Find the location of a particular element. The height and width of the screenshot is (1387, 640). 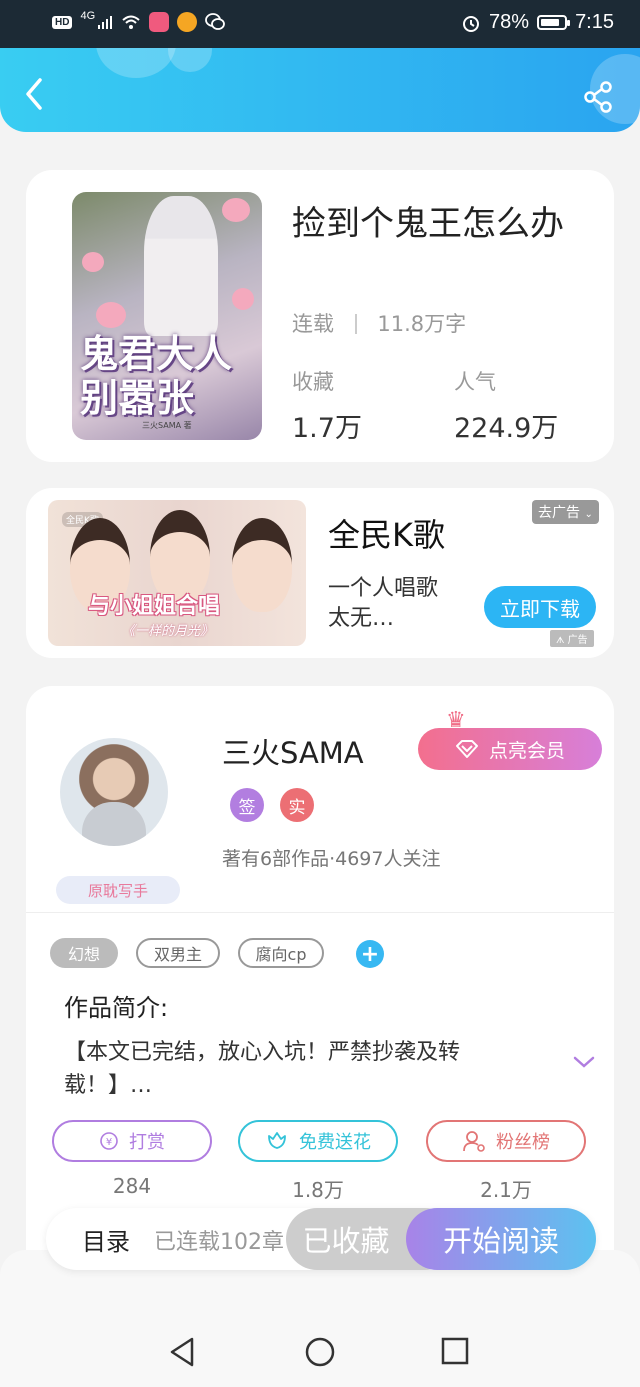

start-reading-button: 开始阅读 is located at coordinates (501, 1239).